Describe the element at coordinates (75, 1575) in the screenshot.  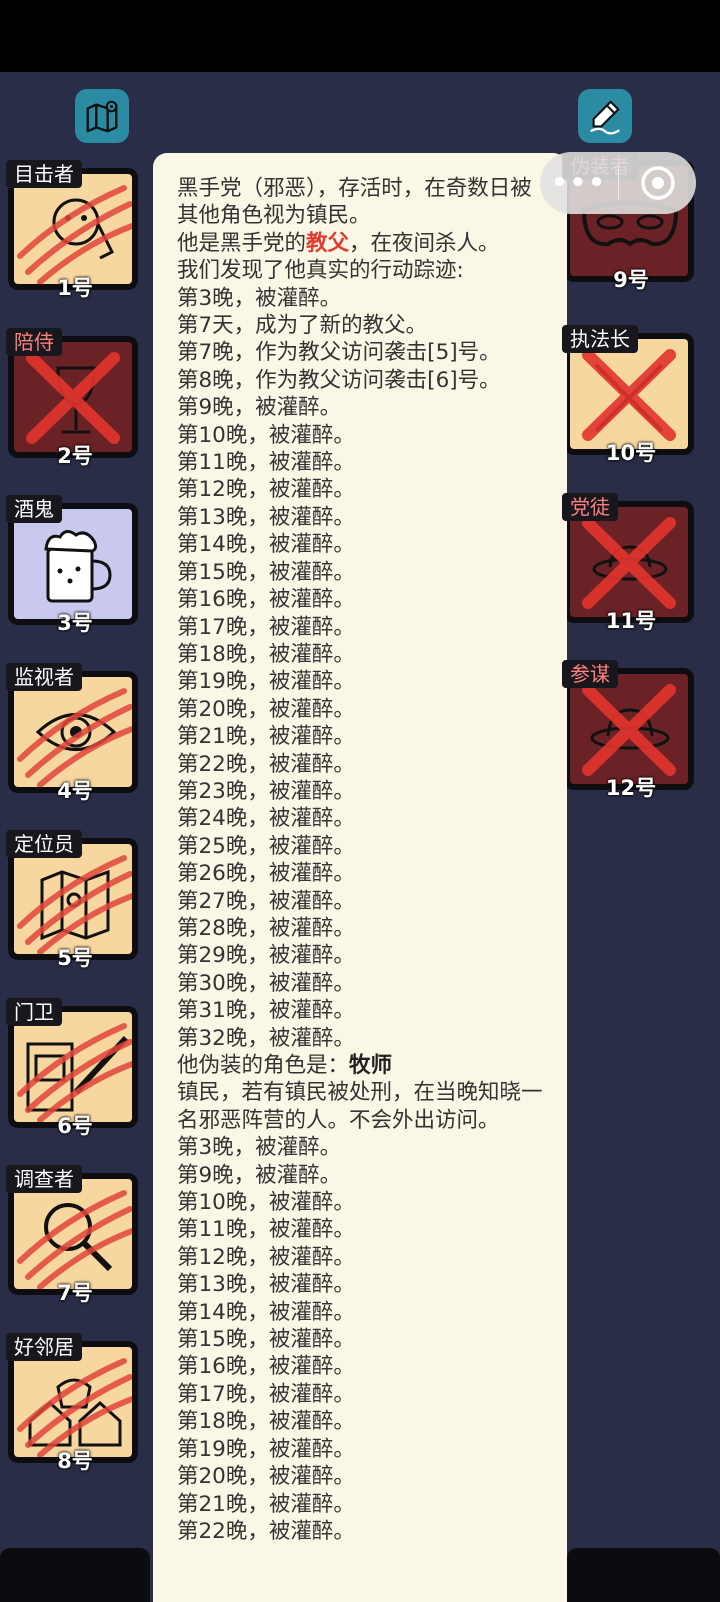
I see `bottom-left-panel` at that location.